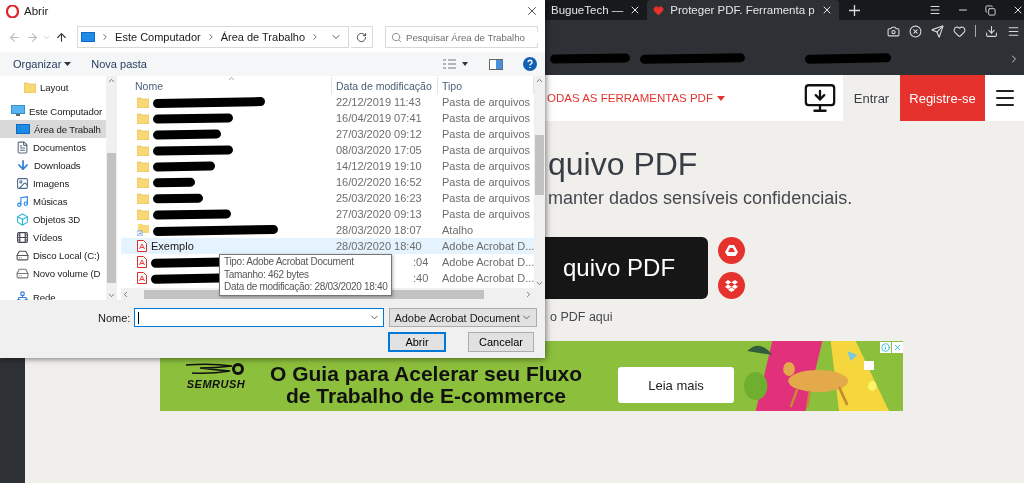 This screenshot has width=1024, height=483. I want to click on image-icon, so click(22, 183).